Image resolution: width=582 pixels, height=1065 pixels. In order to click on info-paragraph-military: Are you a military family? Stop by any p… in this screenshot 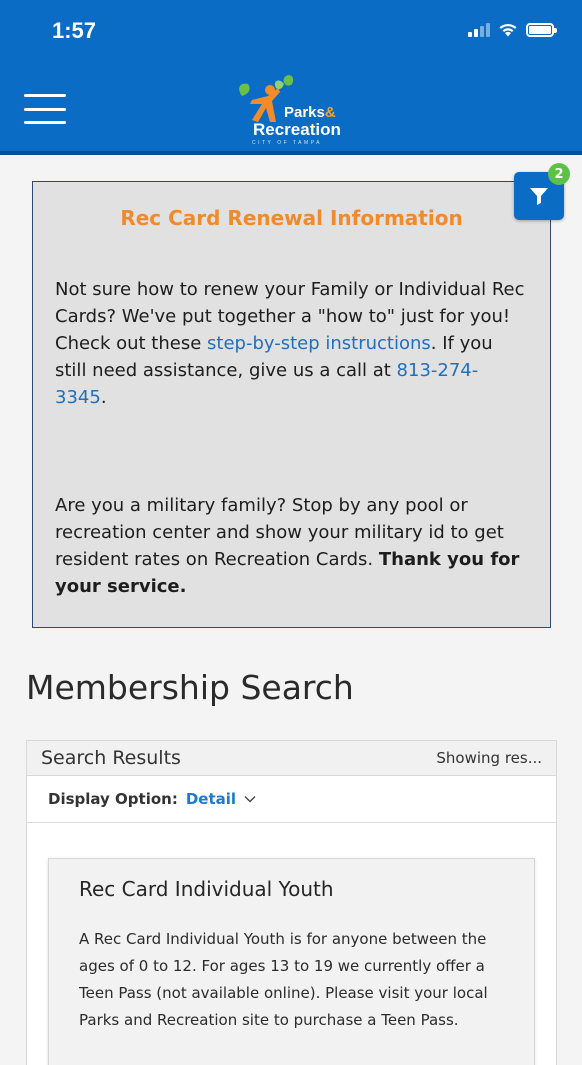, I will do `click(287, 546)`.